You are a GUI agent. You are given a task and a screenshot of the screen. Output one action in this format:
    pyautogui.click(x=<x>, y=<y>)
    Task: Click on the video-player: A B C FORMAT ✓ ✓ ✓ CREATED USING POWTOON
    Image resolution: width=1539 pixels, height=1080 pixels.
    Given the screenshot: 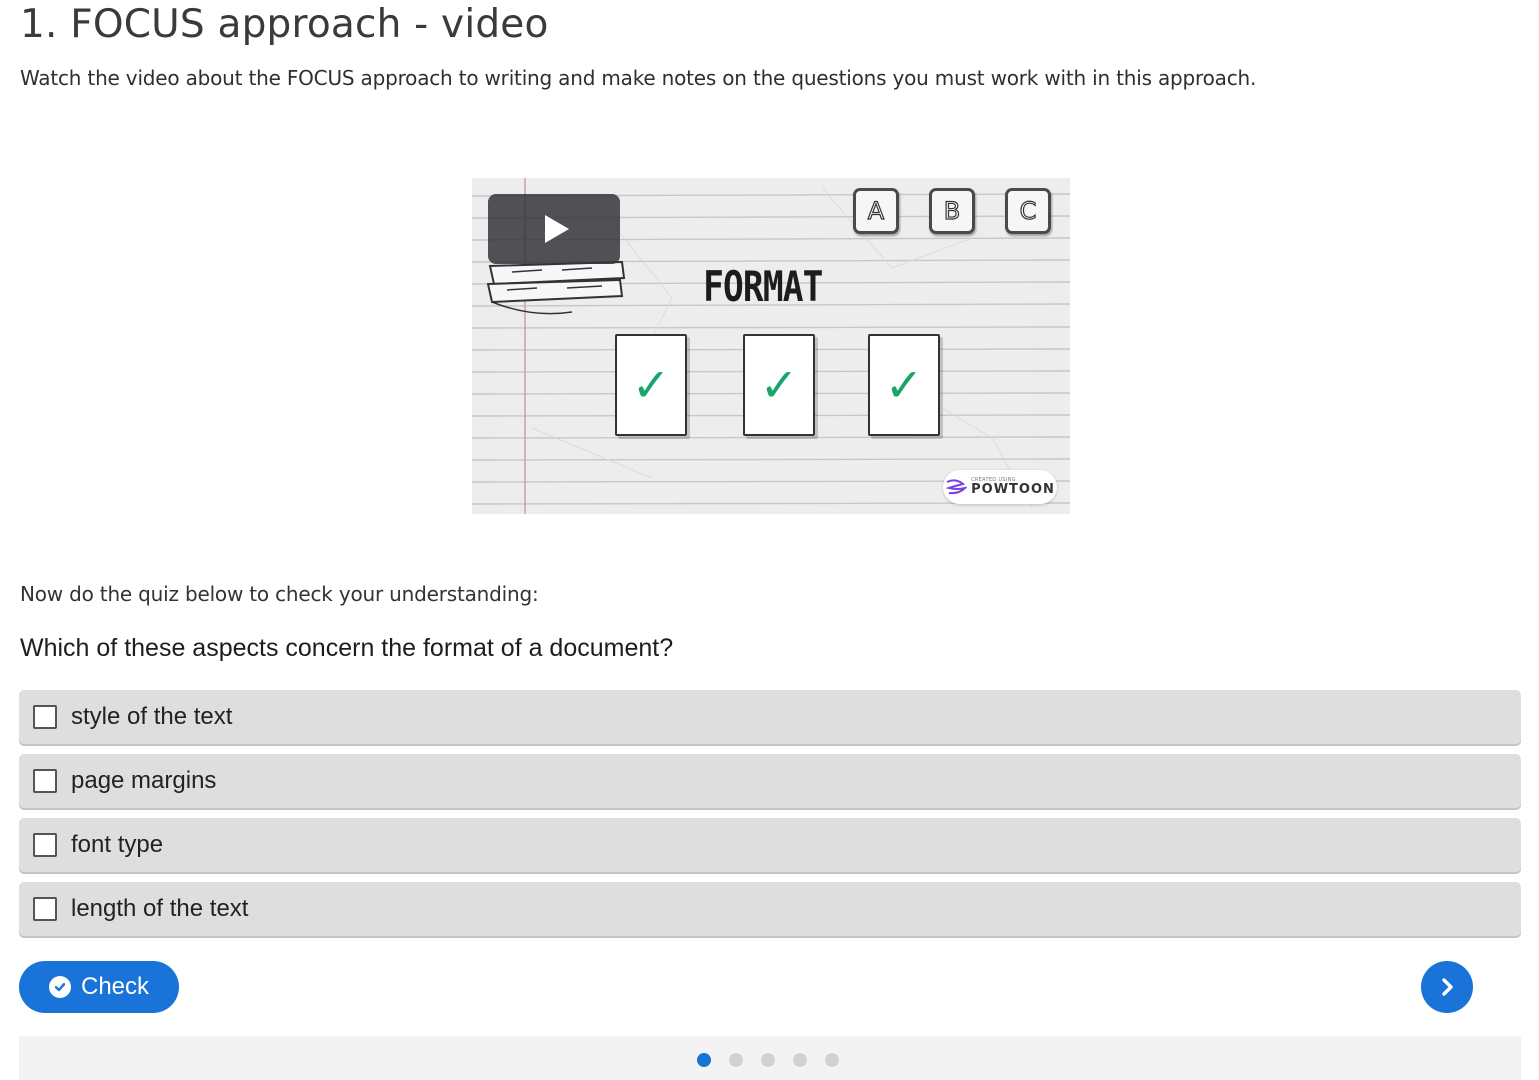 What is the action you would take?
    pyautogui.click(x=771, y=346)
    